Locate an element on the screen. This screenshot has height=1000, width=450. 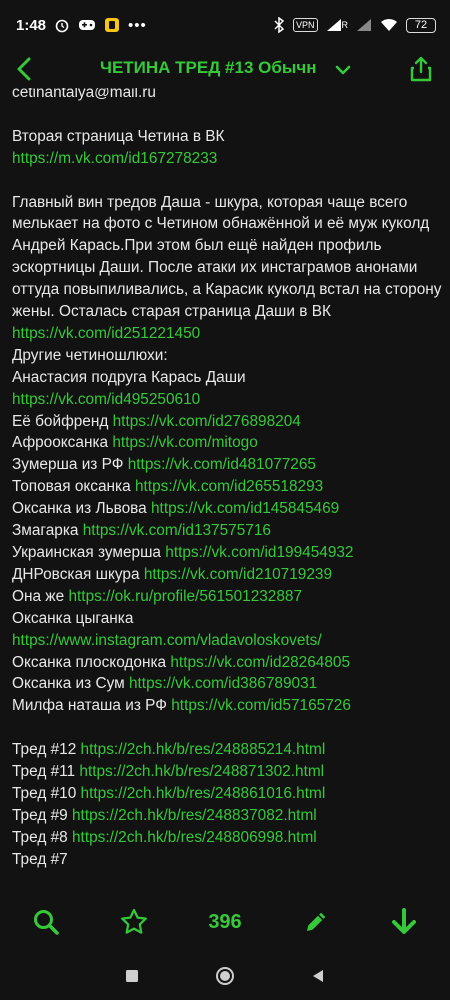
anastasia-link: https://vk.com/id495250610 is located at coordinates (227, 400).